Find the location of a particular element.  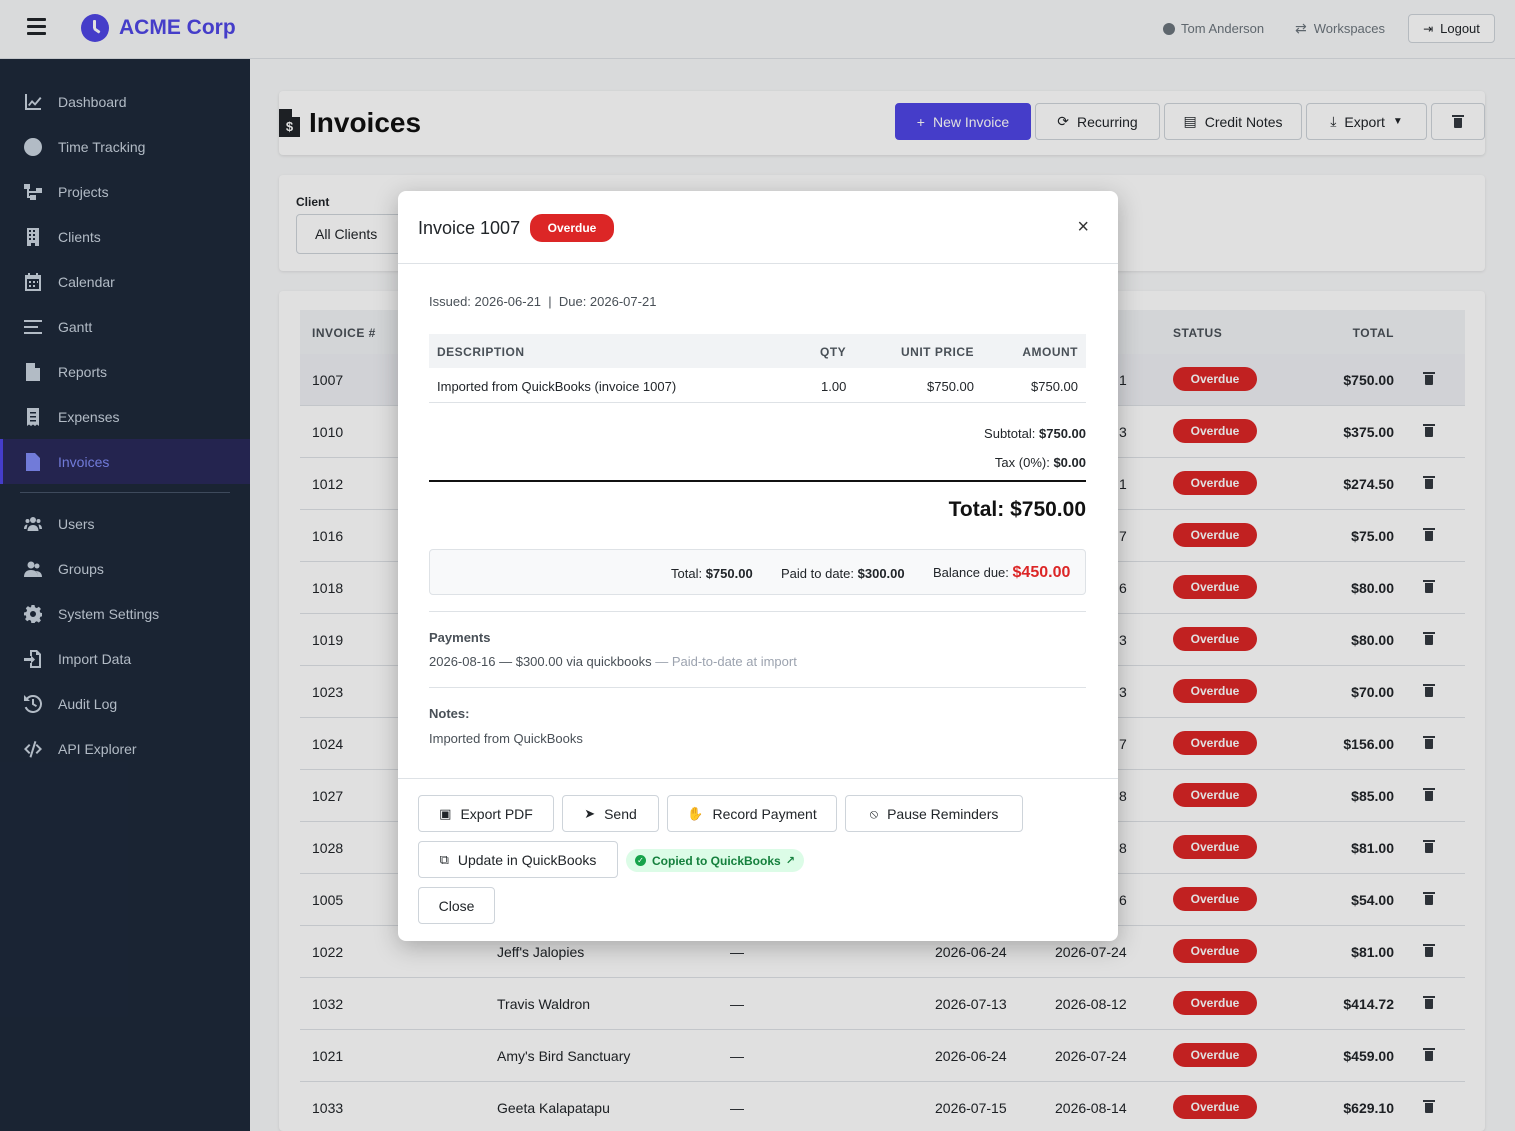

close-icon: × is located at coordinates (1083, 227).